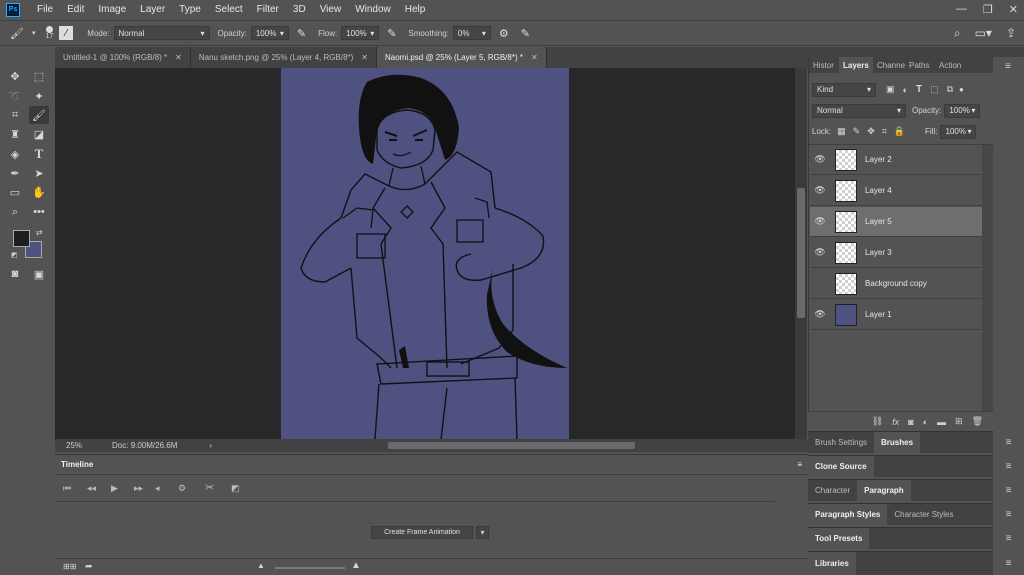 The height and width of the screenshot is (575, 1024). What do you see at coordinates (15, 154) in the screenshot?
I see `paint-bucket-tool-icon: ◈` at bounding box center [15, 154].